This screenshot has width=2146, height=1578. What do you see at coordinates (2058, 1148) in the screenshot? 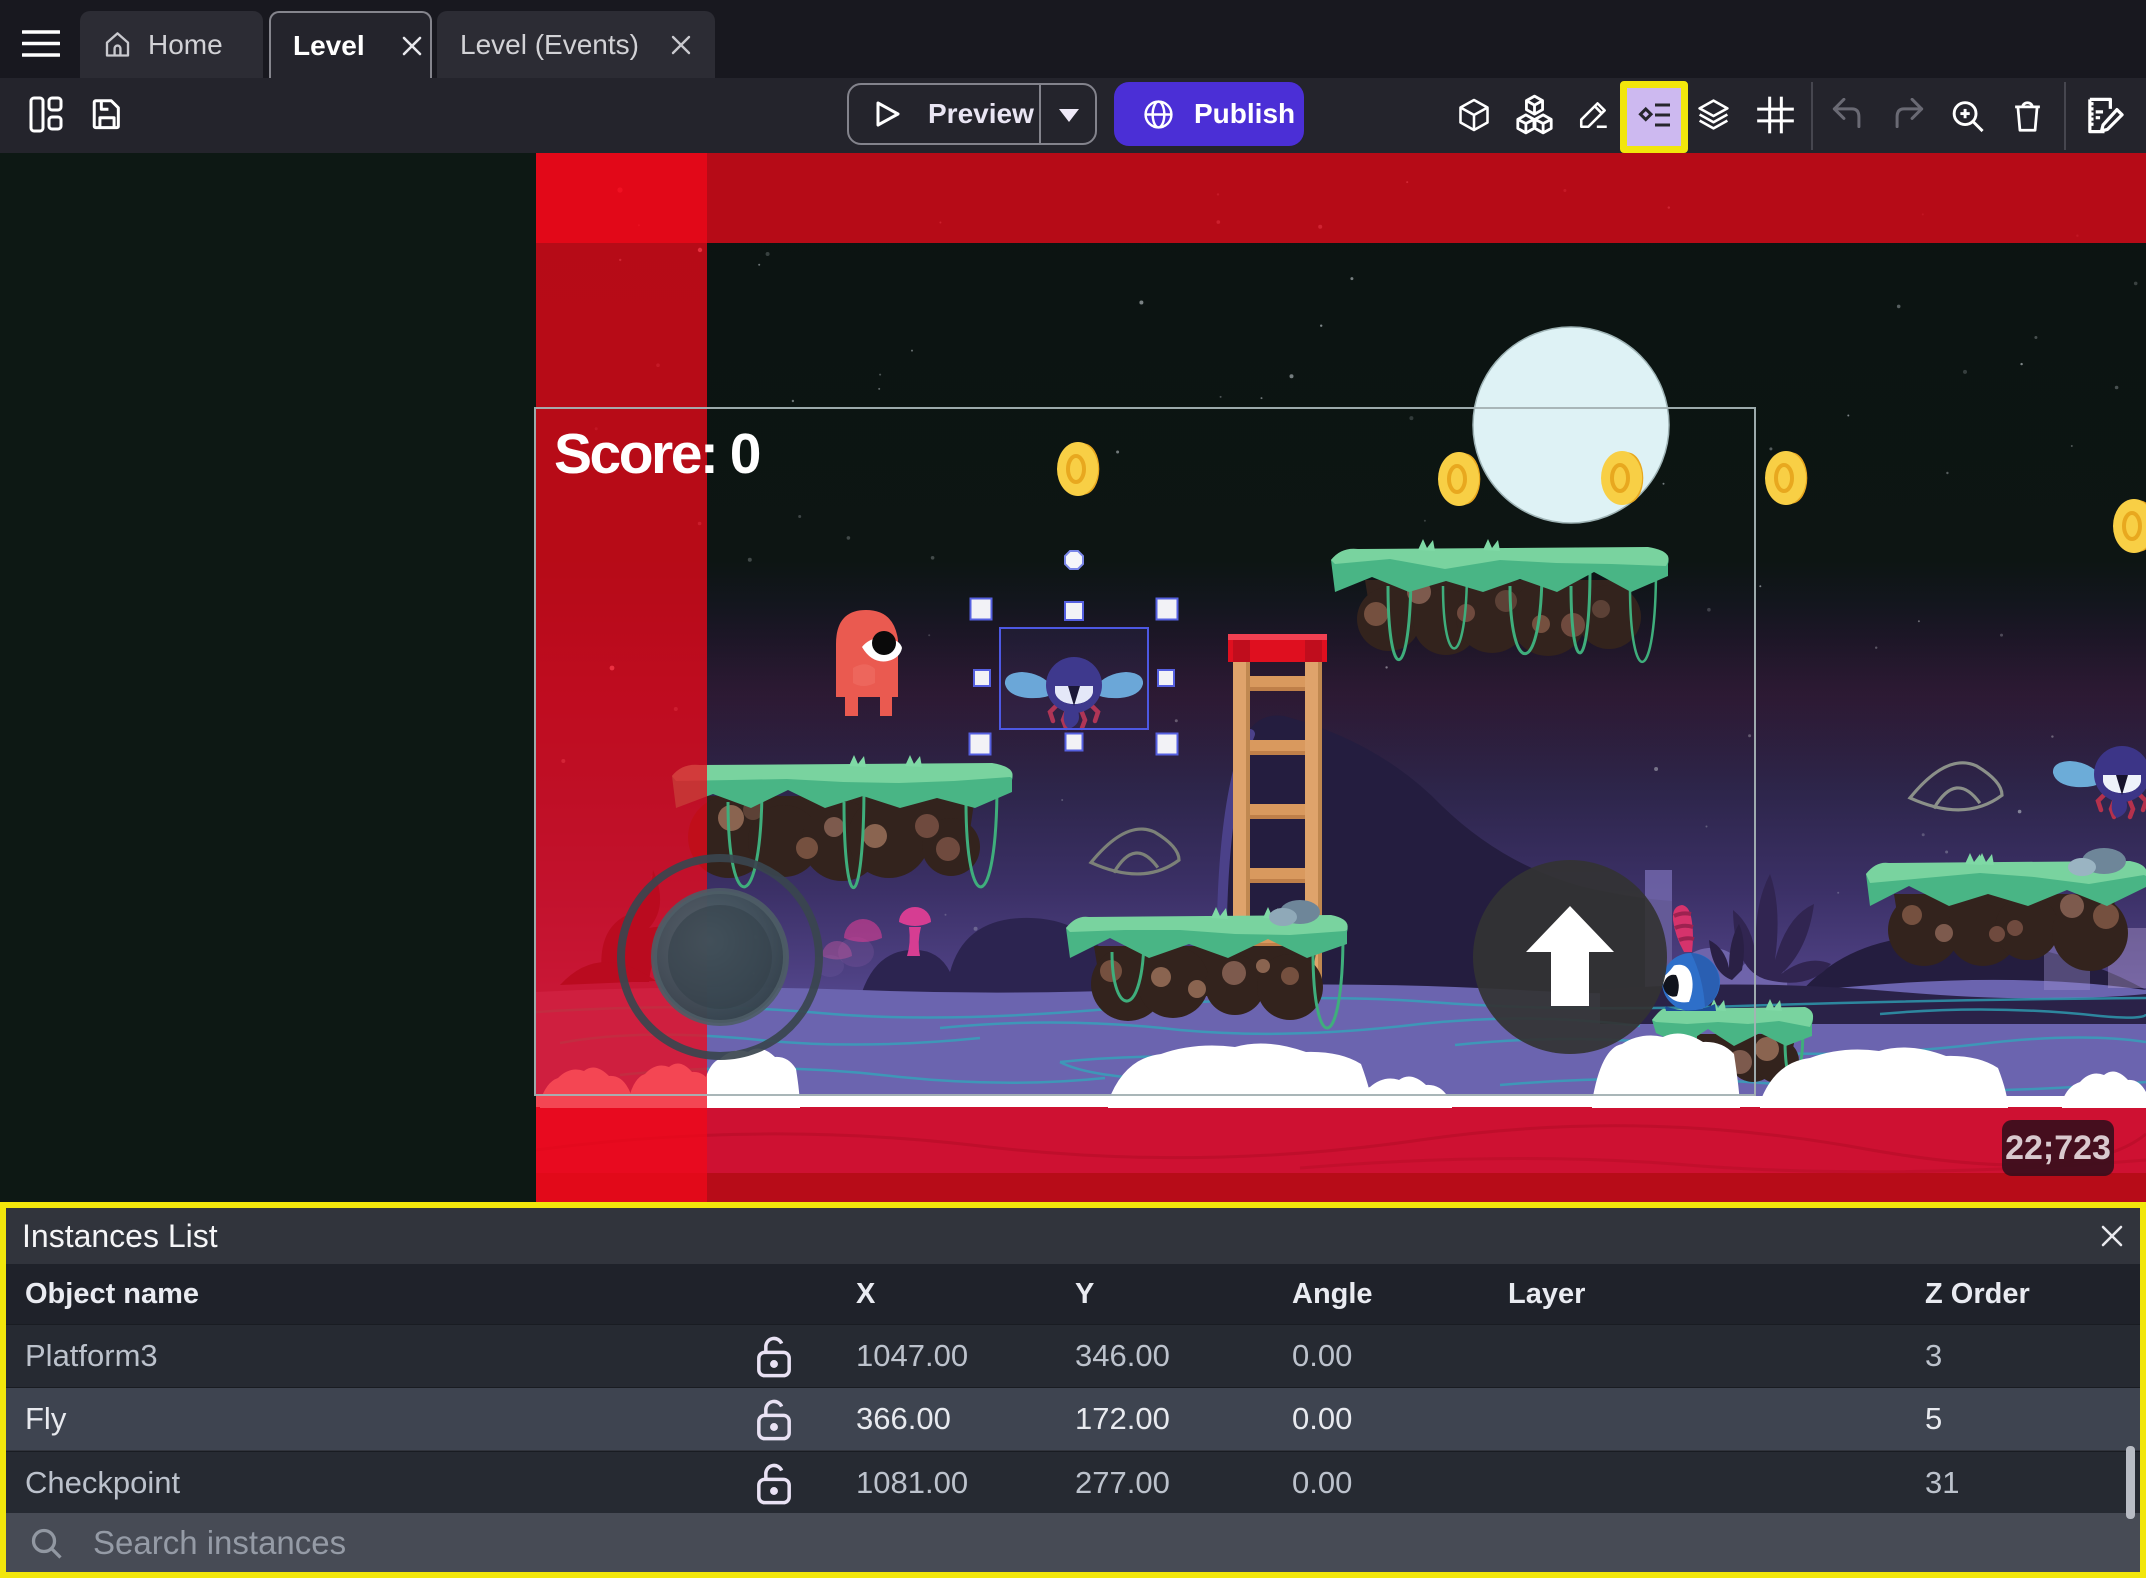
I see `svg-text: 22;723` at bounding box center [2058, 1148].